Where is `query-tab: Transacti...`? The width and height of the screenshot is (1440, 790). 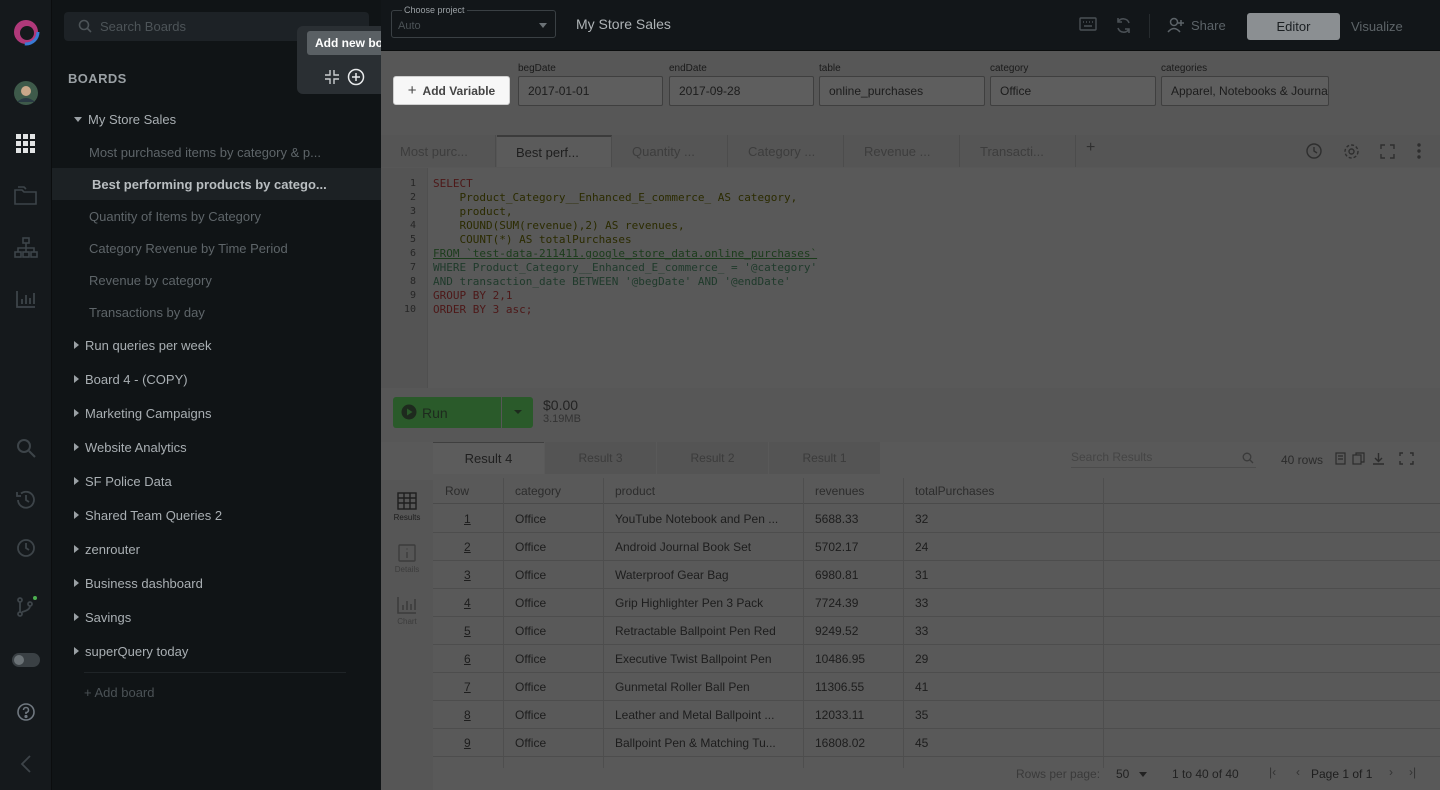 query-tab: Transacti... is located at coordinates (1018, 151).